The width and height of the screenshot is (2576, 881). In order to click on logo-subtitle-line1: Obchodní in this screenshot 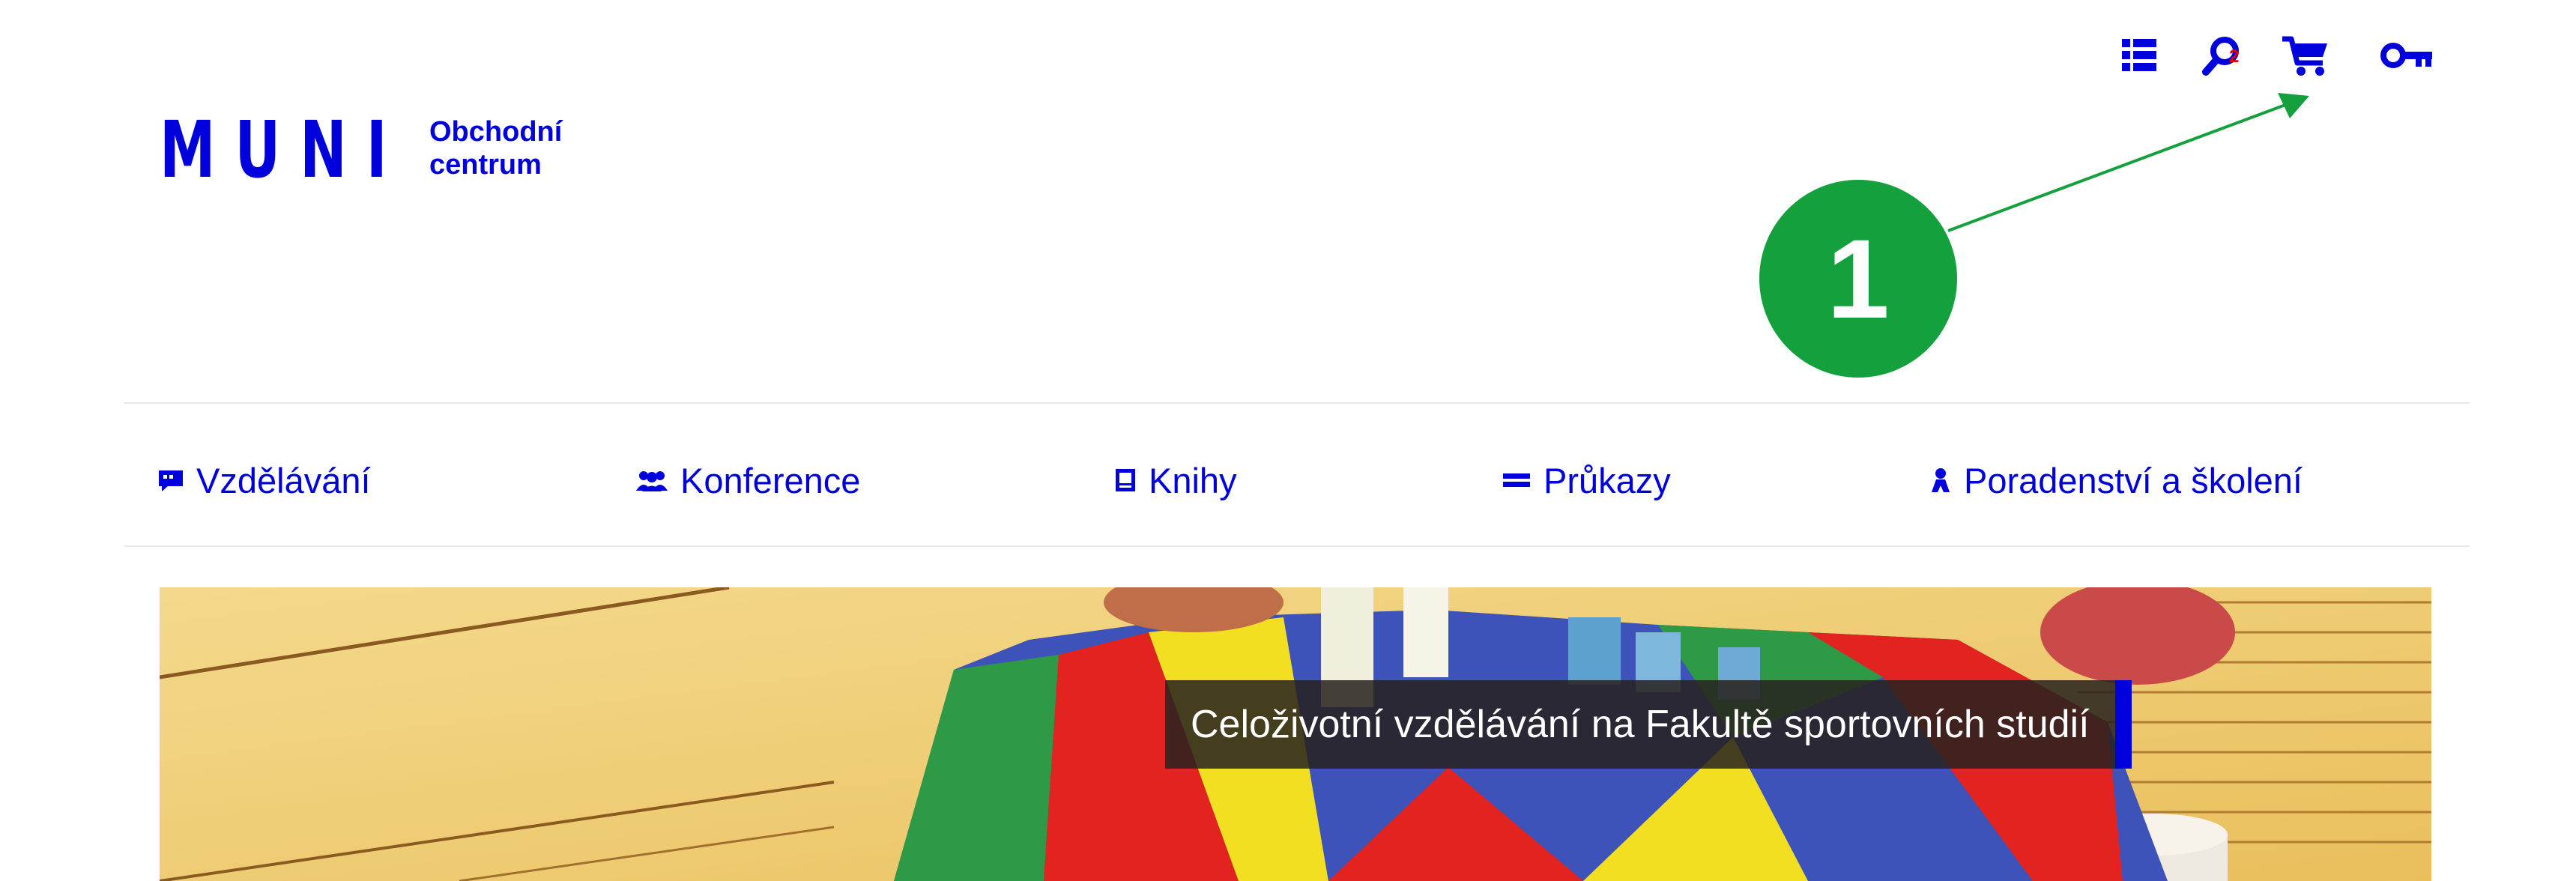, I will do `click(496, 132)`.